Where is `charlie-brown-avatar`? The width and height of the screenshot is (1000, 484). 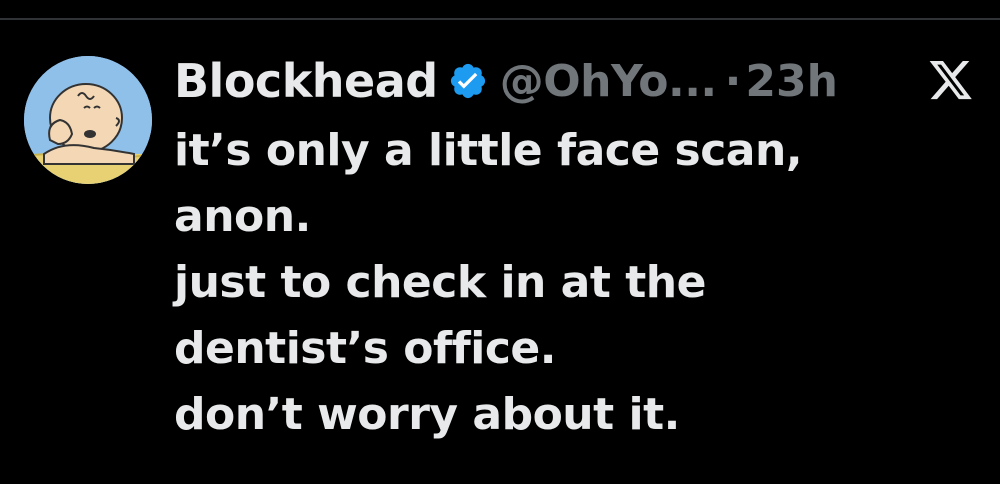
charlie-brown-avatar is located at coordinates (88, 120).